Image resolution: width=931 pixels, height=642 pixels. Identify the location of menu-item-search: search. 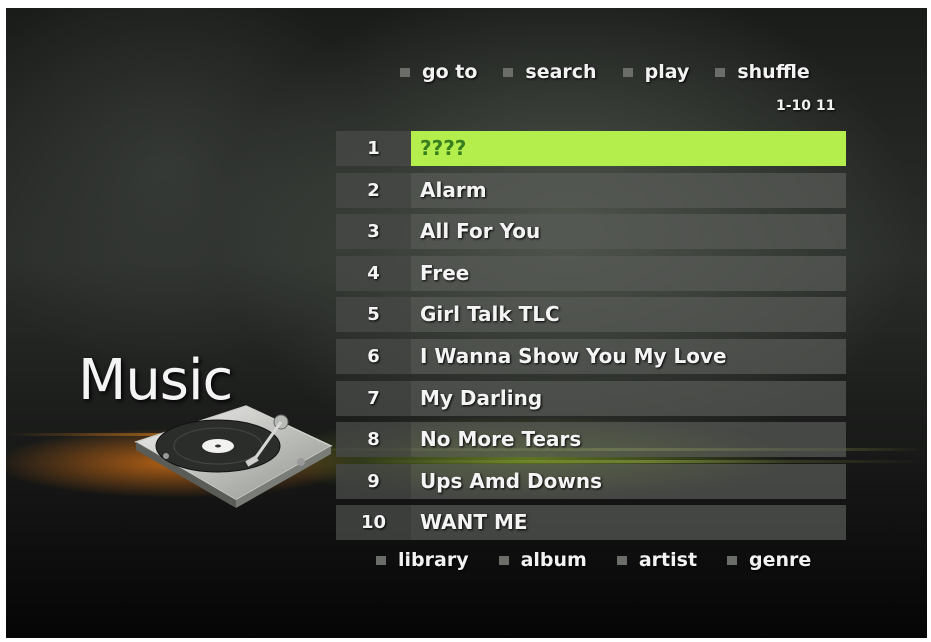
(550, 72).